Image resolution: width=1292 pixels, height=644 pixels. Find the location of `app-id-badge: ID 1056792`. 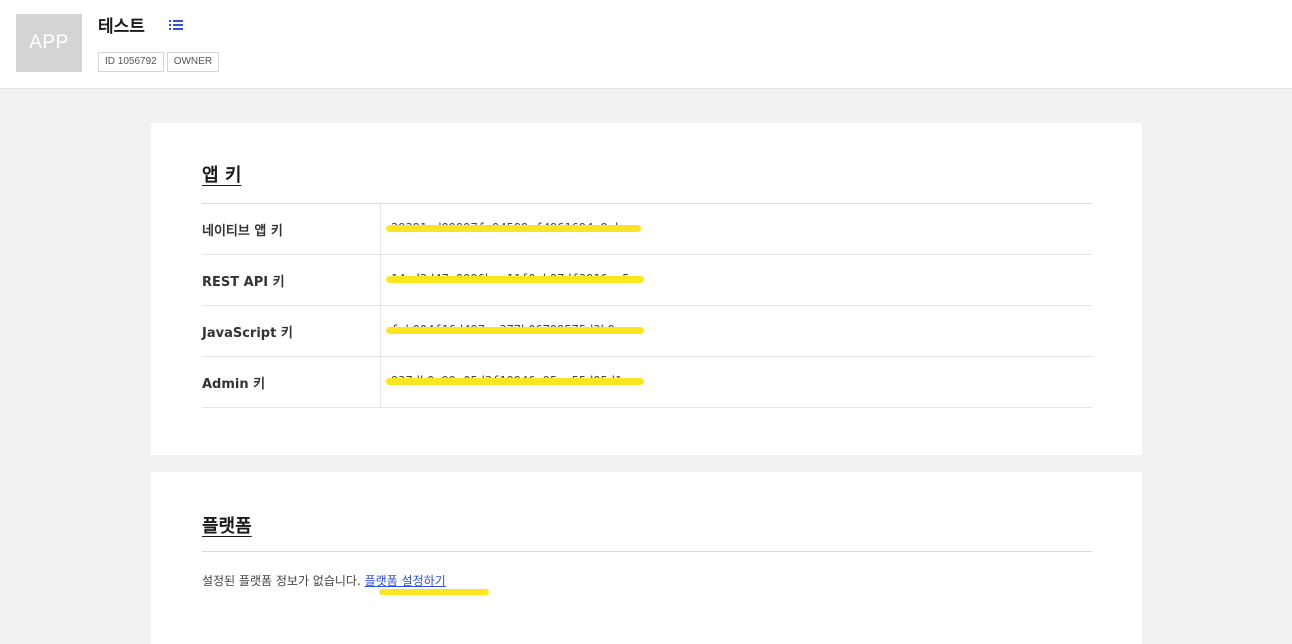

app-id-badge: ID 1056792 is located at coordinates (131, 62).